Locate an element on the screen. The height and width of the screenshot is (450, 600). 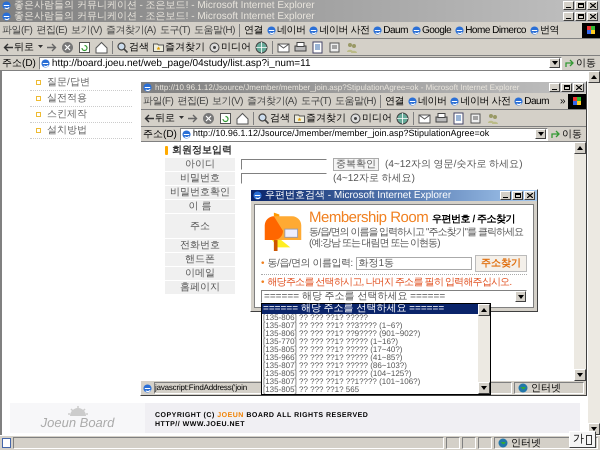
input-field: 화정1동 is located at coordinates (414, 263).